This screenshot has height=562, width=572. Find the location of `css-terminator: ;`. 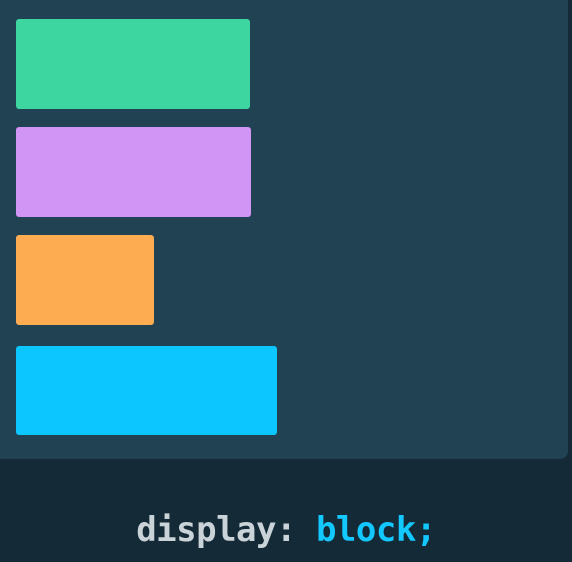

css-terminator: ; is located at coordinates (425, 530).